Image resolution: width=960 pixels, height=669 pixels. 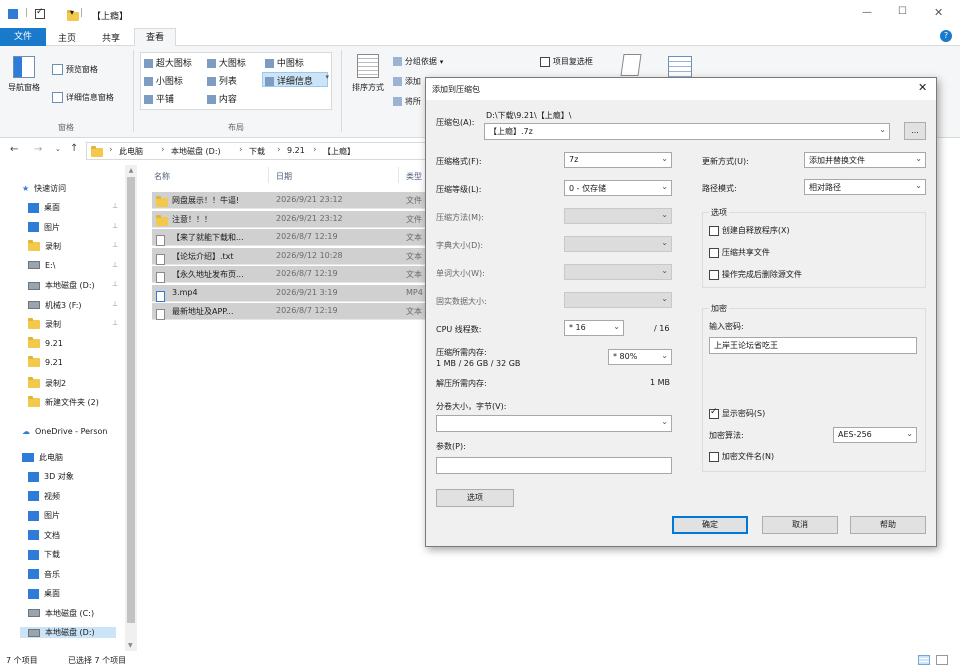 I want to click on file-row: 注意！！！ 2026/9/21 23:12 文件, so click(x=299, y=219).